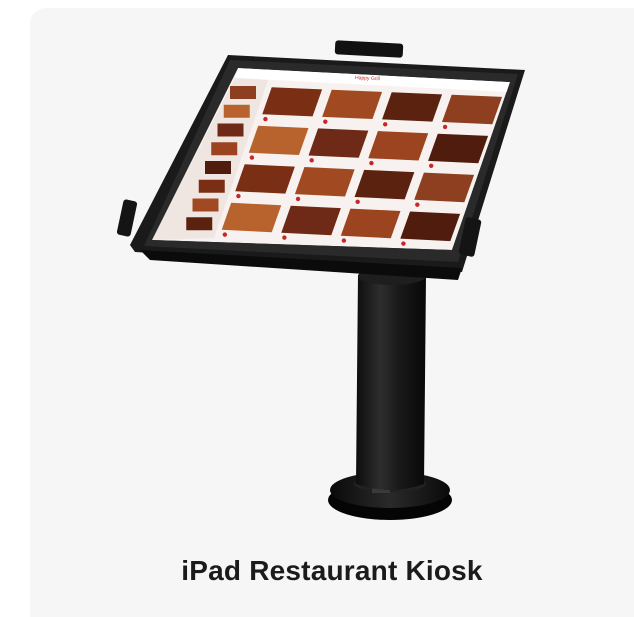 The height and width of the screenshot is (617, 634). What do you see at coordinates (391, 382) in the screenshot?
I see `stand-pole` at bounding box center [391, 382].